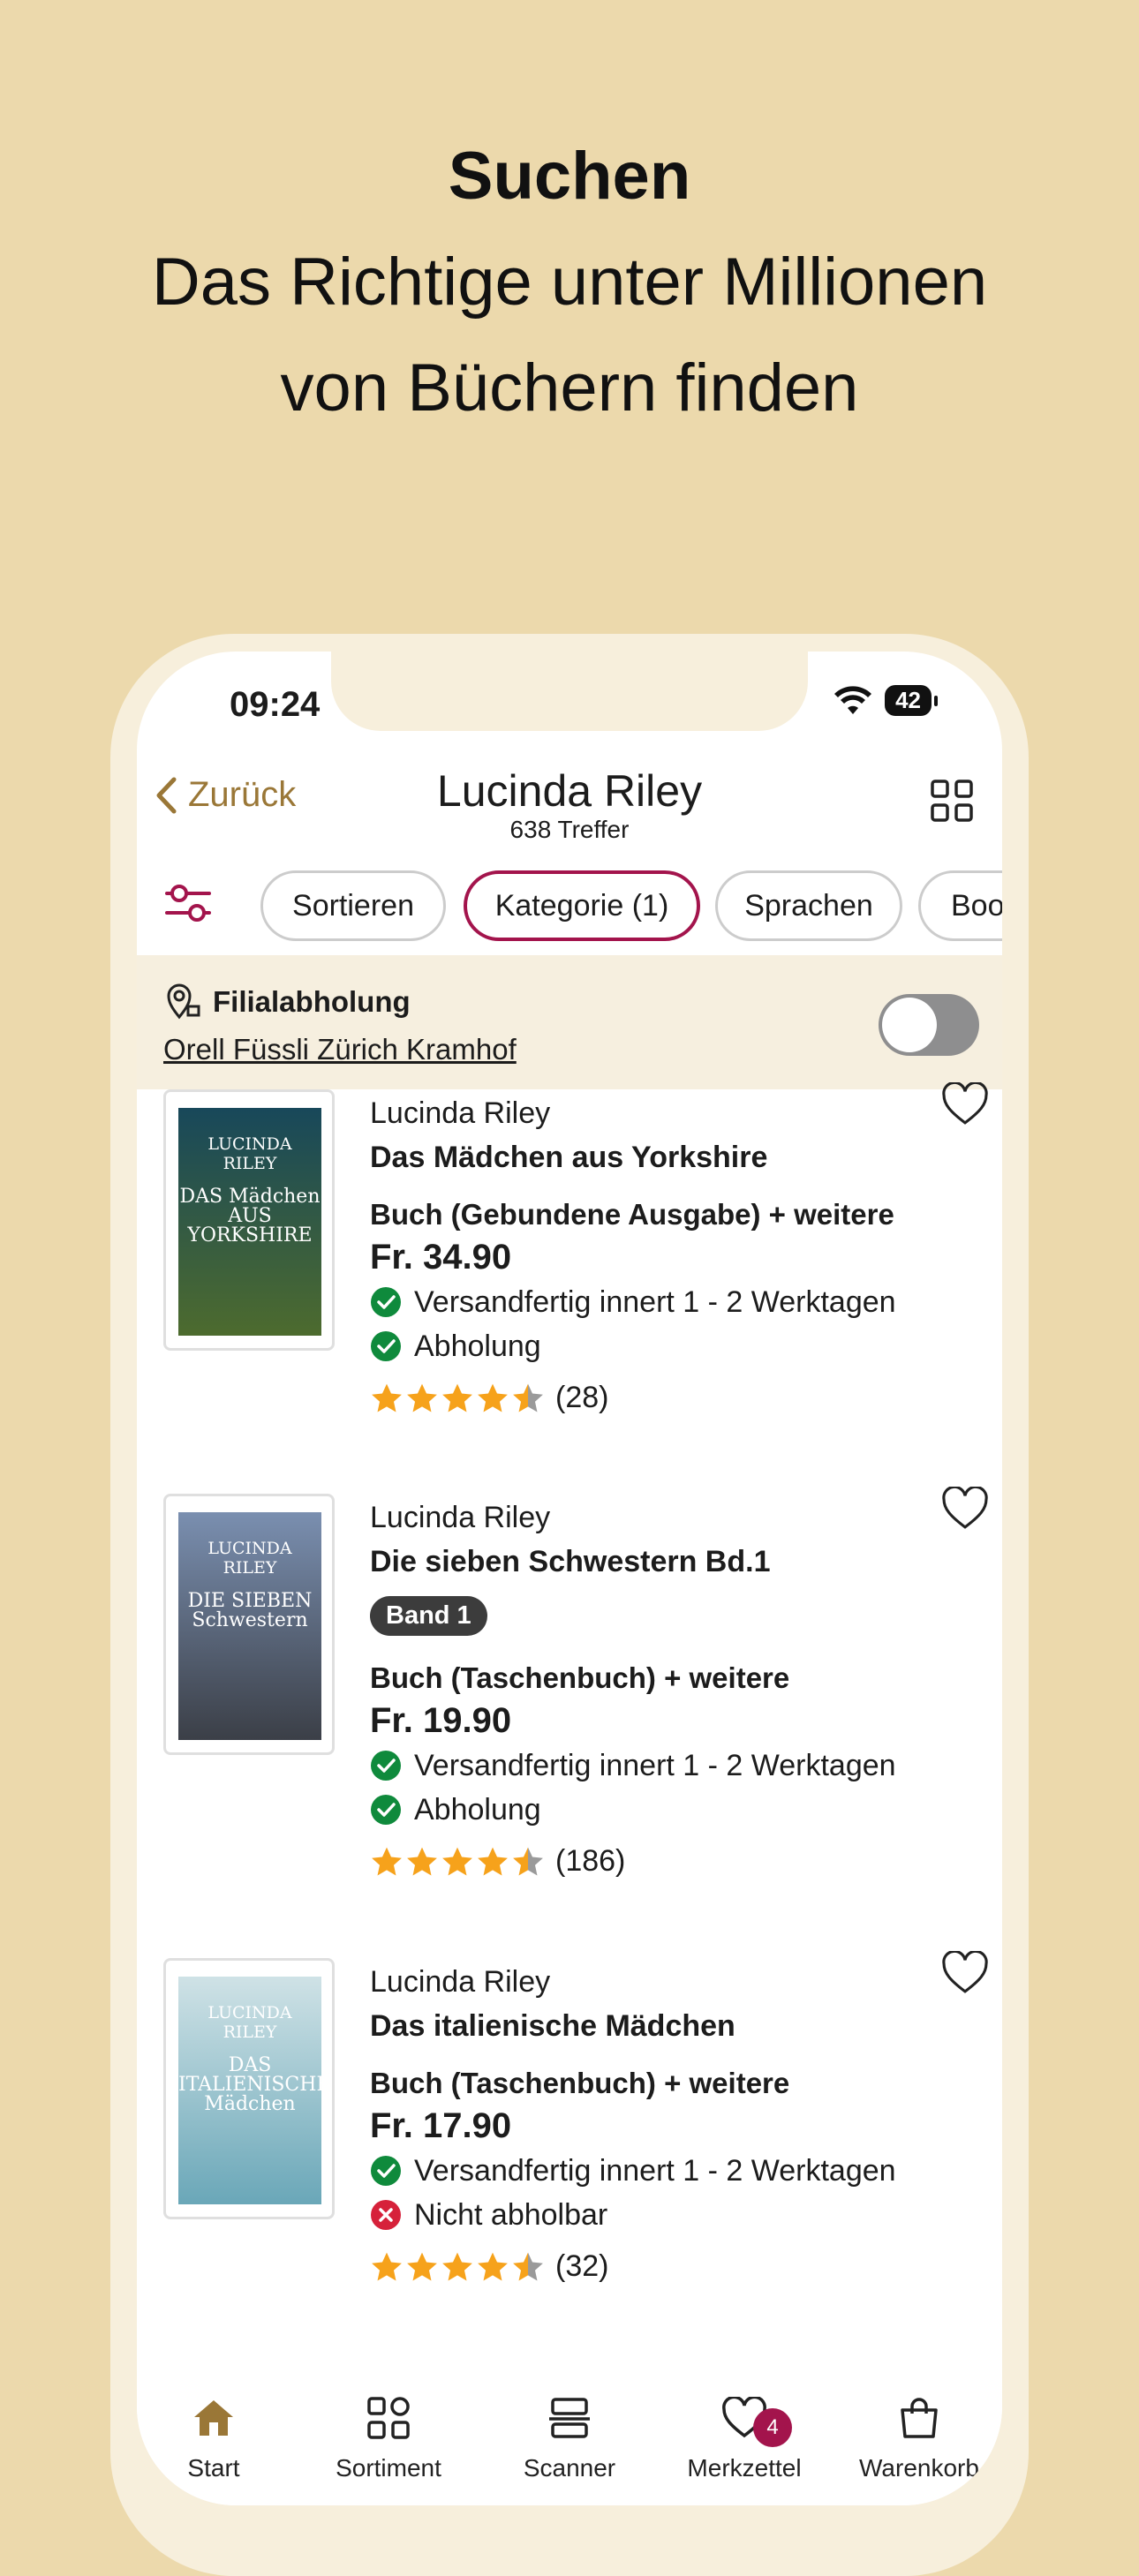 The image size is (1139, 2576). I want to click on book-cover: LUCINDA RILEY DIE SIEBEN Schwestern, so click(249, 1625).